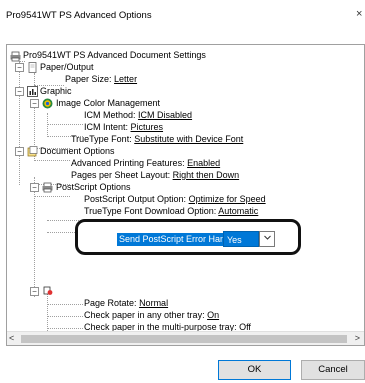  I want to click on window-title: Pro9541WT PS Advanced Options, so click(79, 15).